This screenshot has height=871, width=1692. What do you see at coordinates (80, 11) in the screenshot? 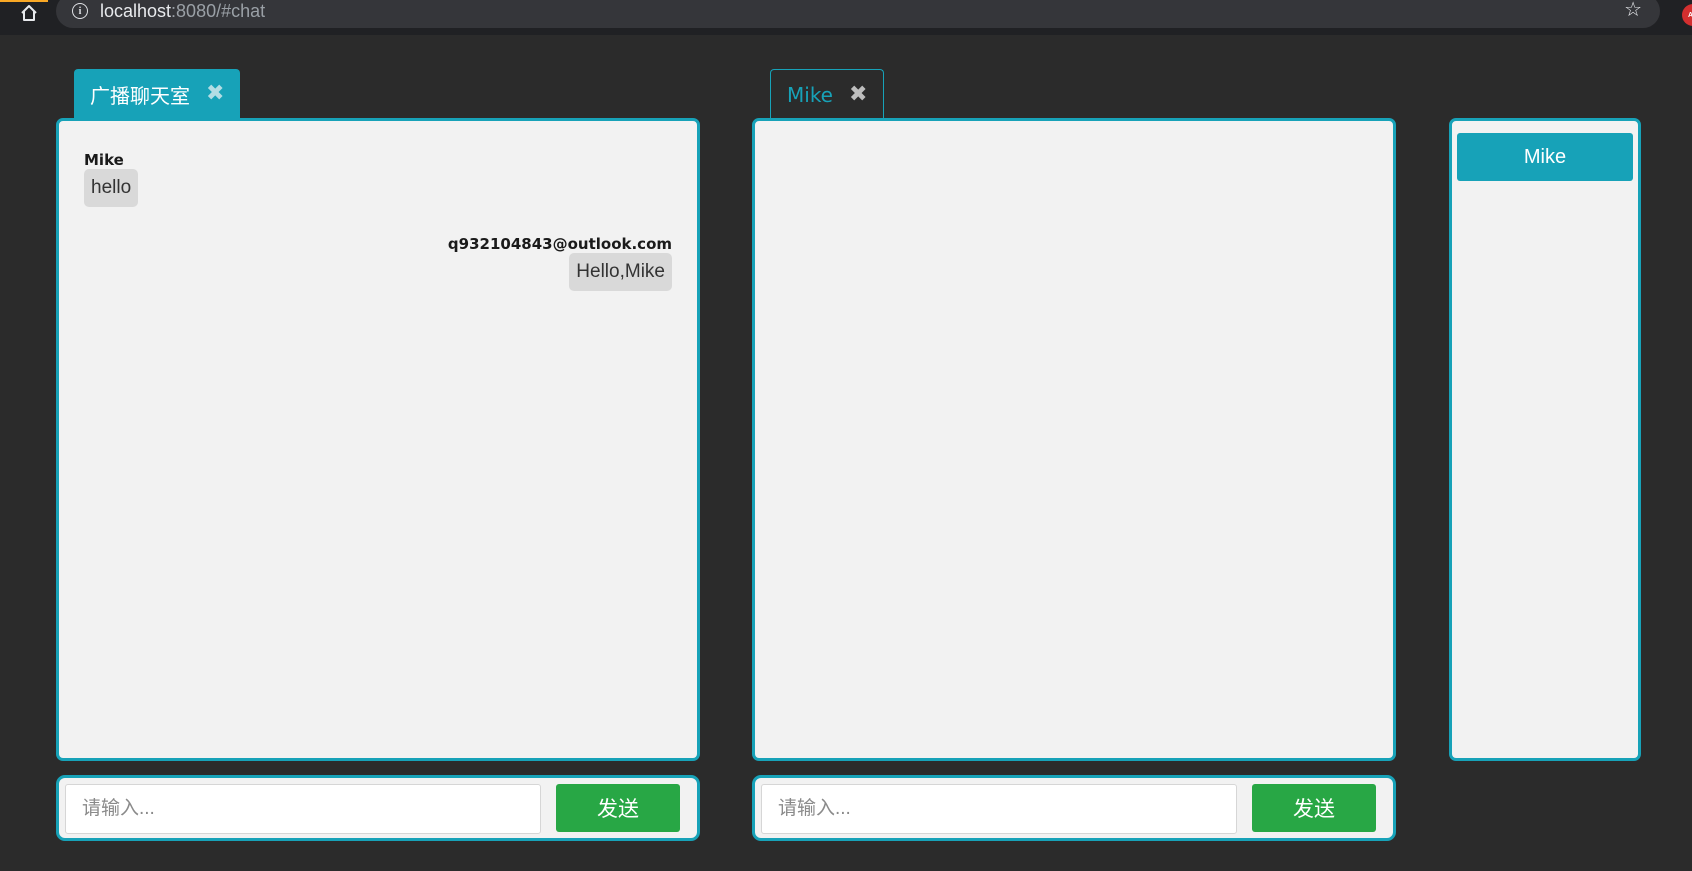
I see `info-icon: i` at bounding box center [80, 11].